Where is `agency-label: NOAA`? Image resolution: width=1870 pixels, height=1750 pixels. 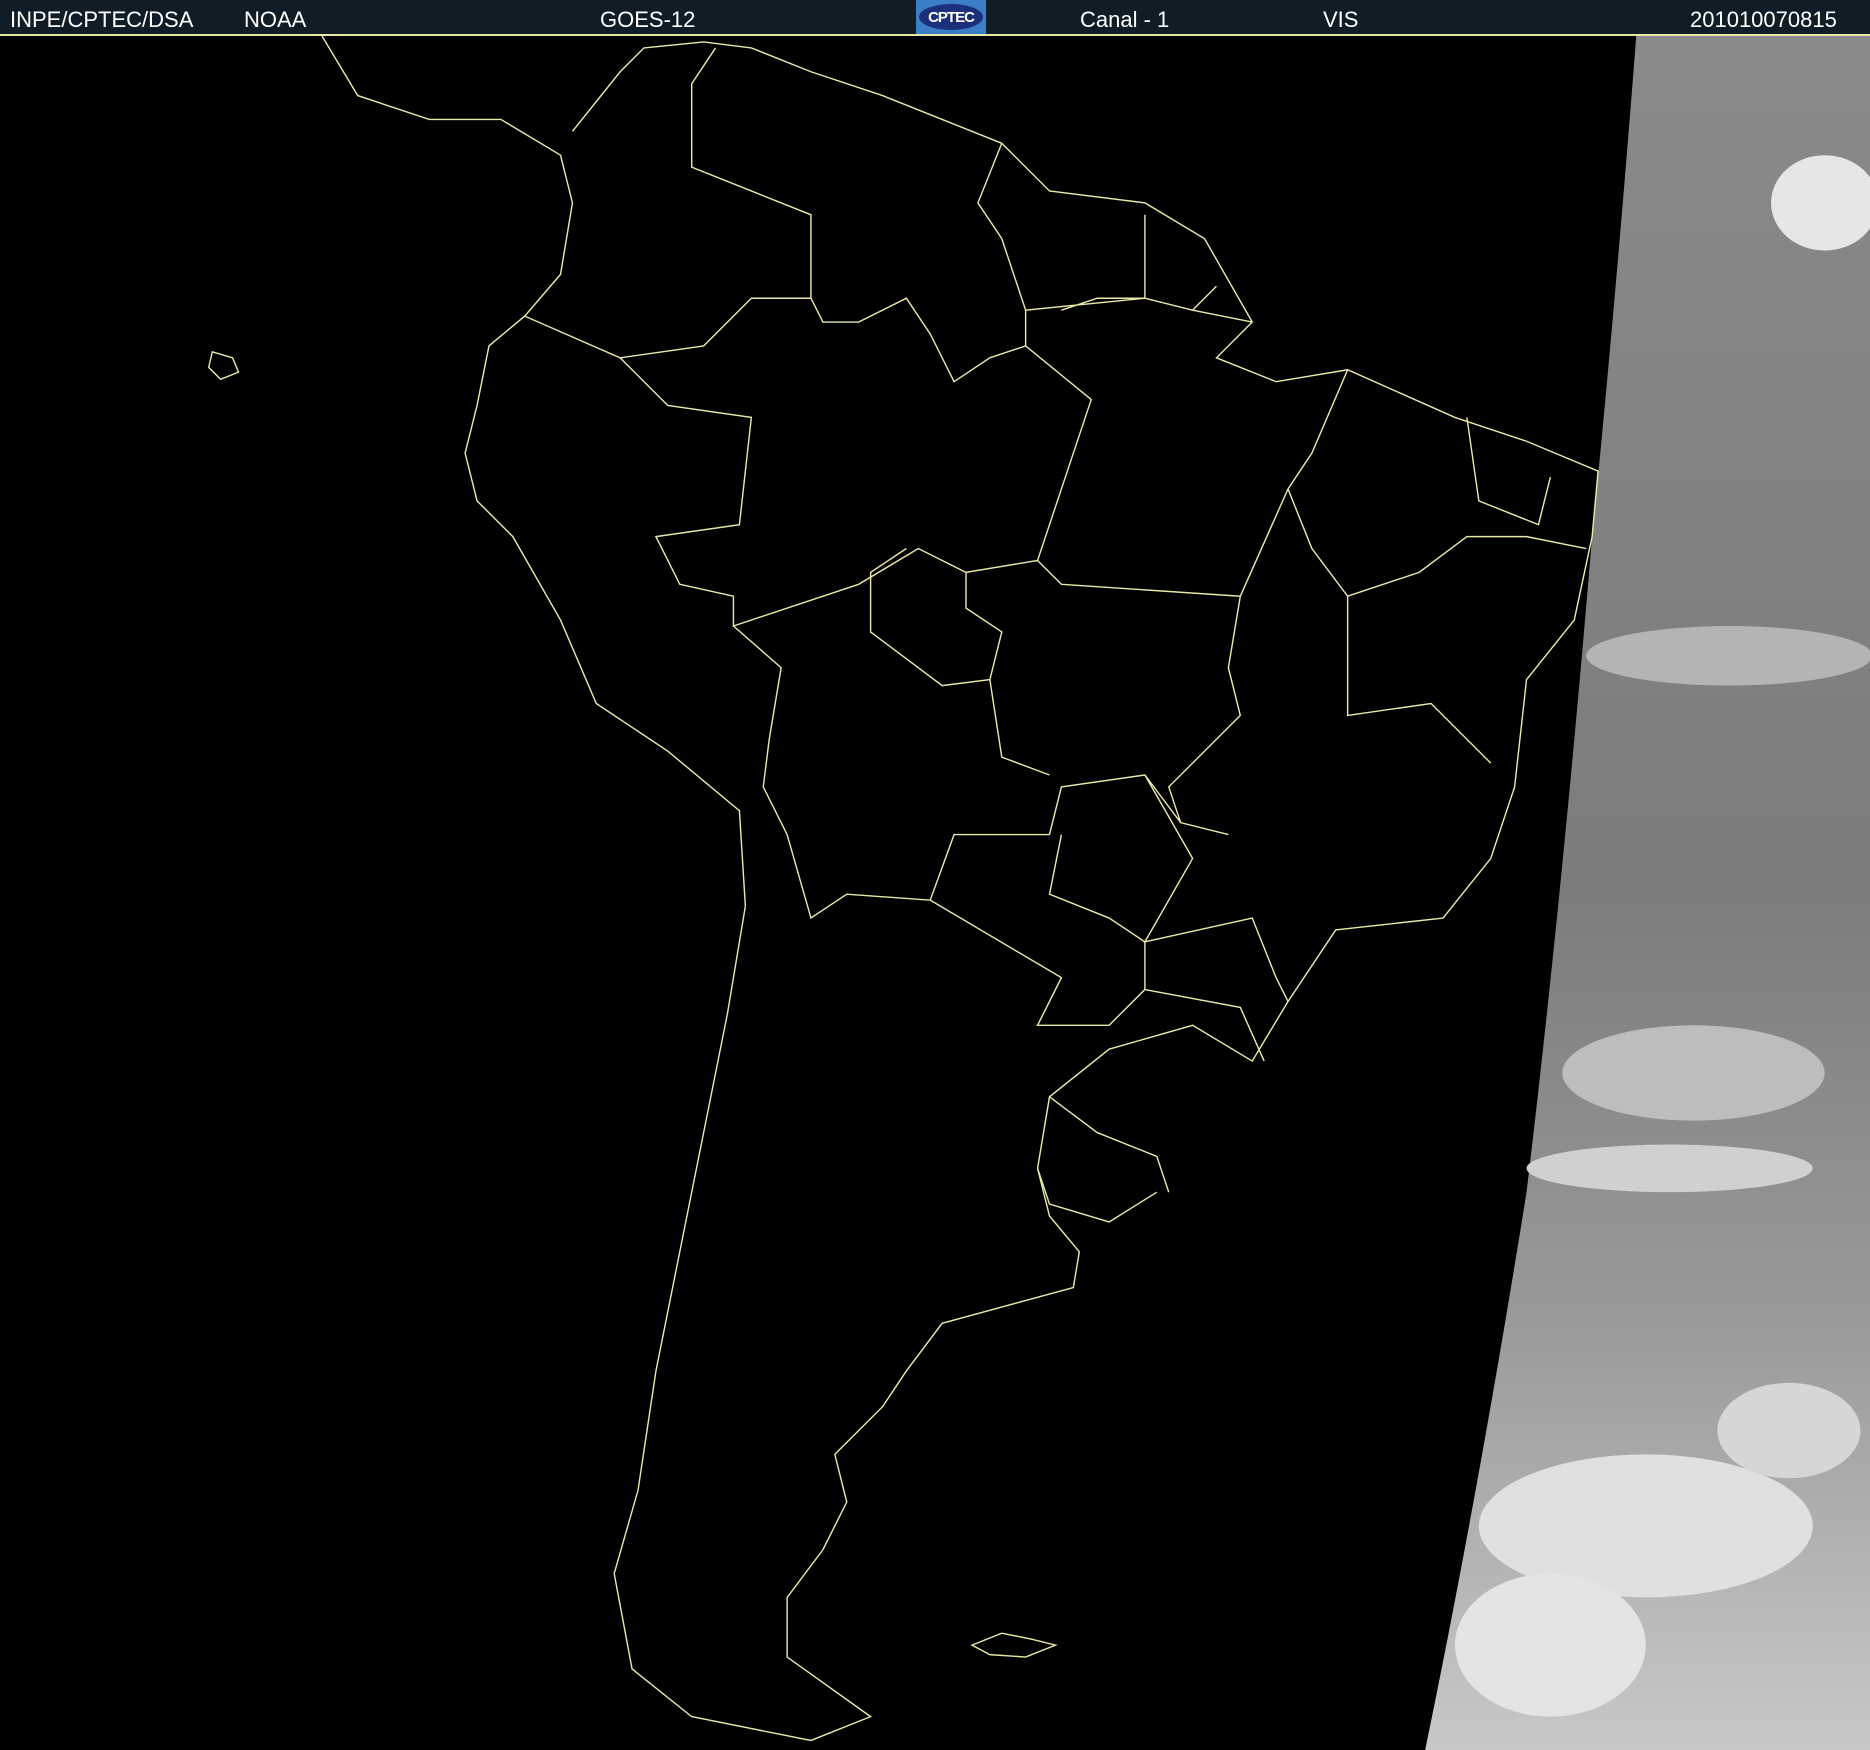 agency-label: NOAA is located at coordinates (275, 19).